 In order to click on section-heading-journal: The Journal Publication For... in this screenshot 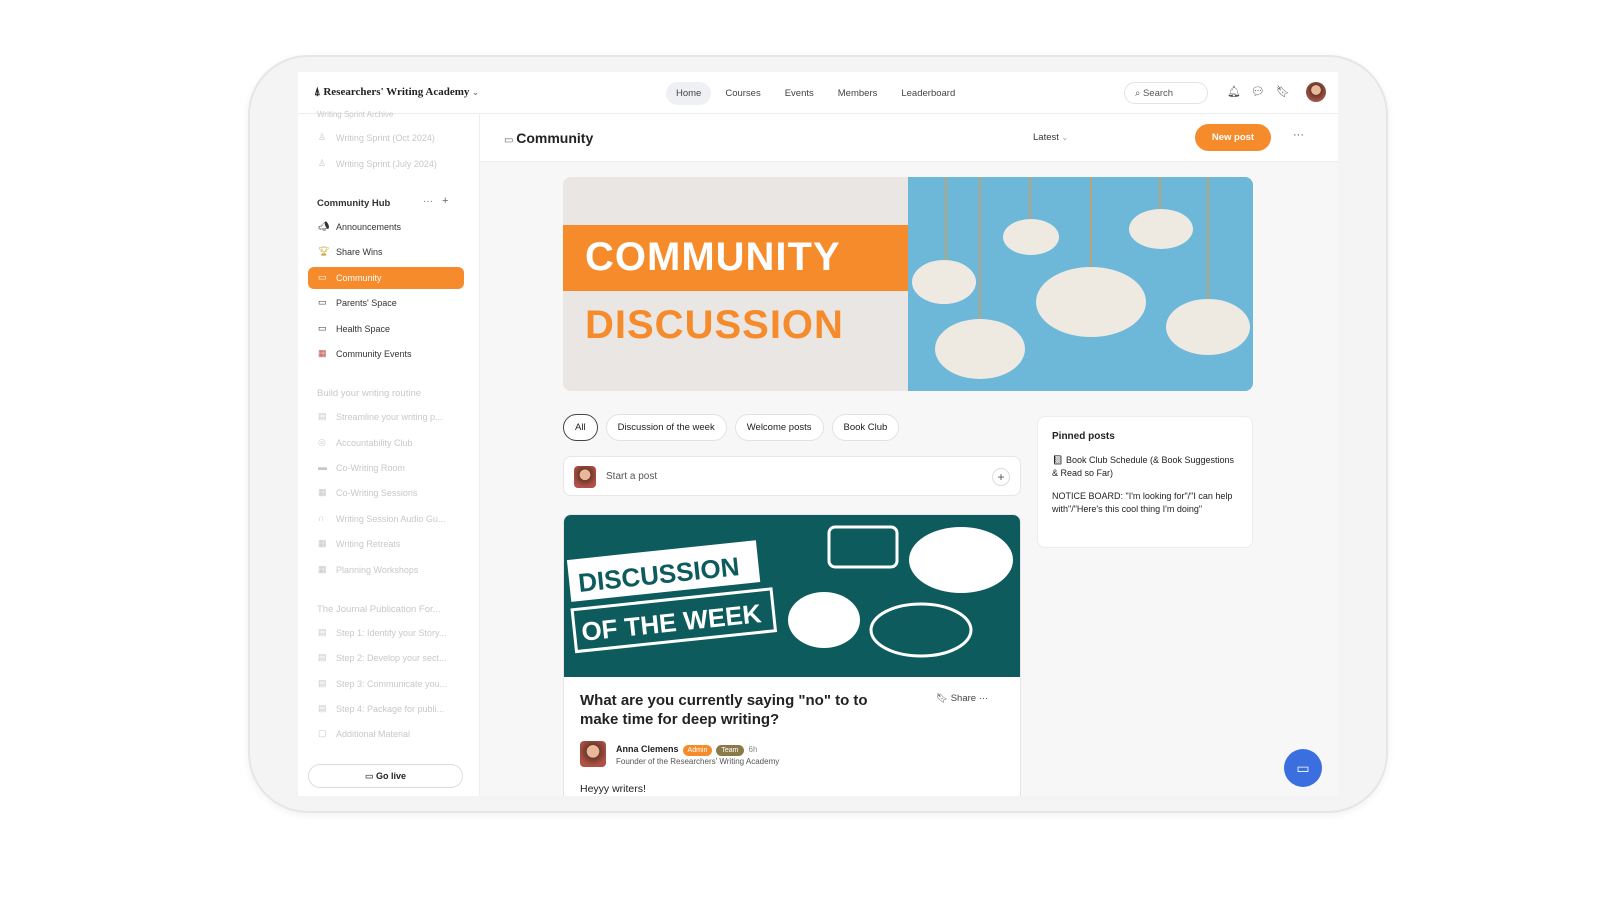, I will do `click(379, 609)`.